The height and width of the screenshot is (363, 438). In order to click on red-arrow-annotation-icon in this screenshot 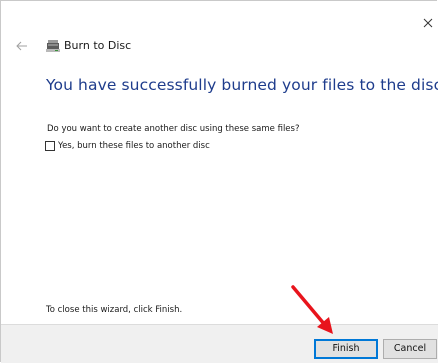, I will do `click(312, 309)`.